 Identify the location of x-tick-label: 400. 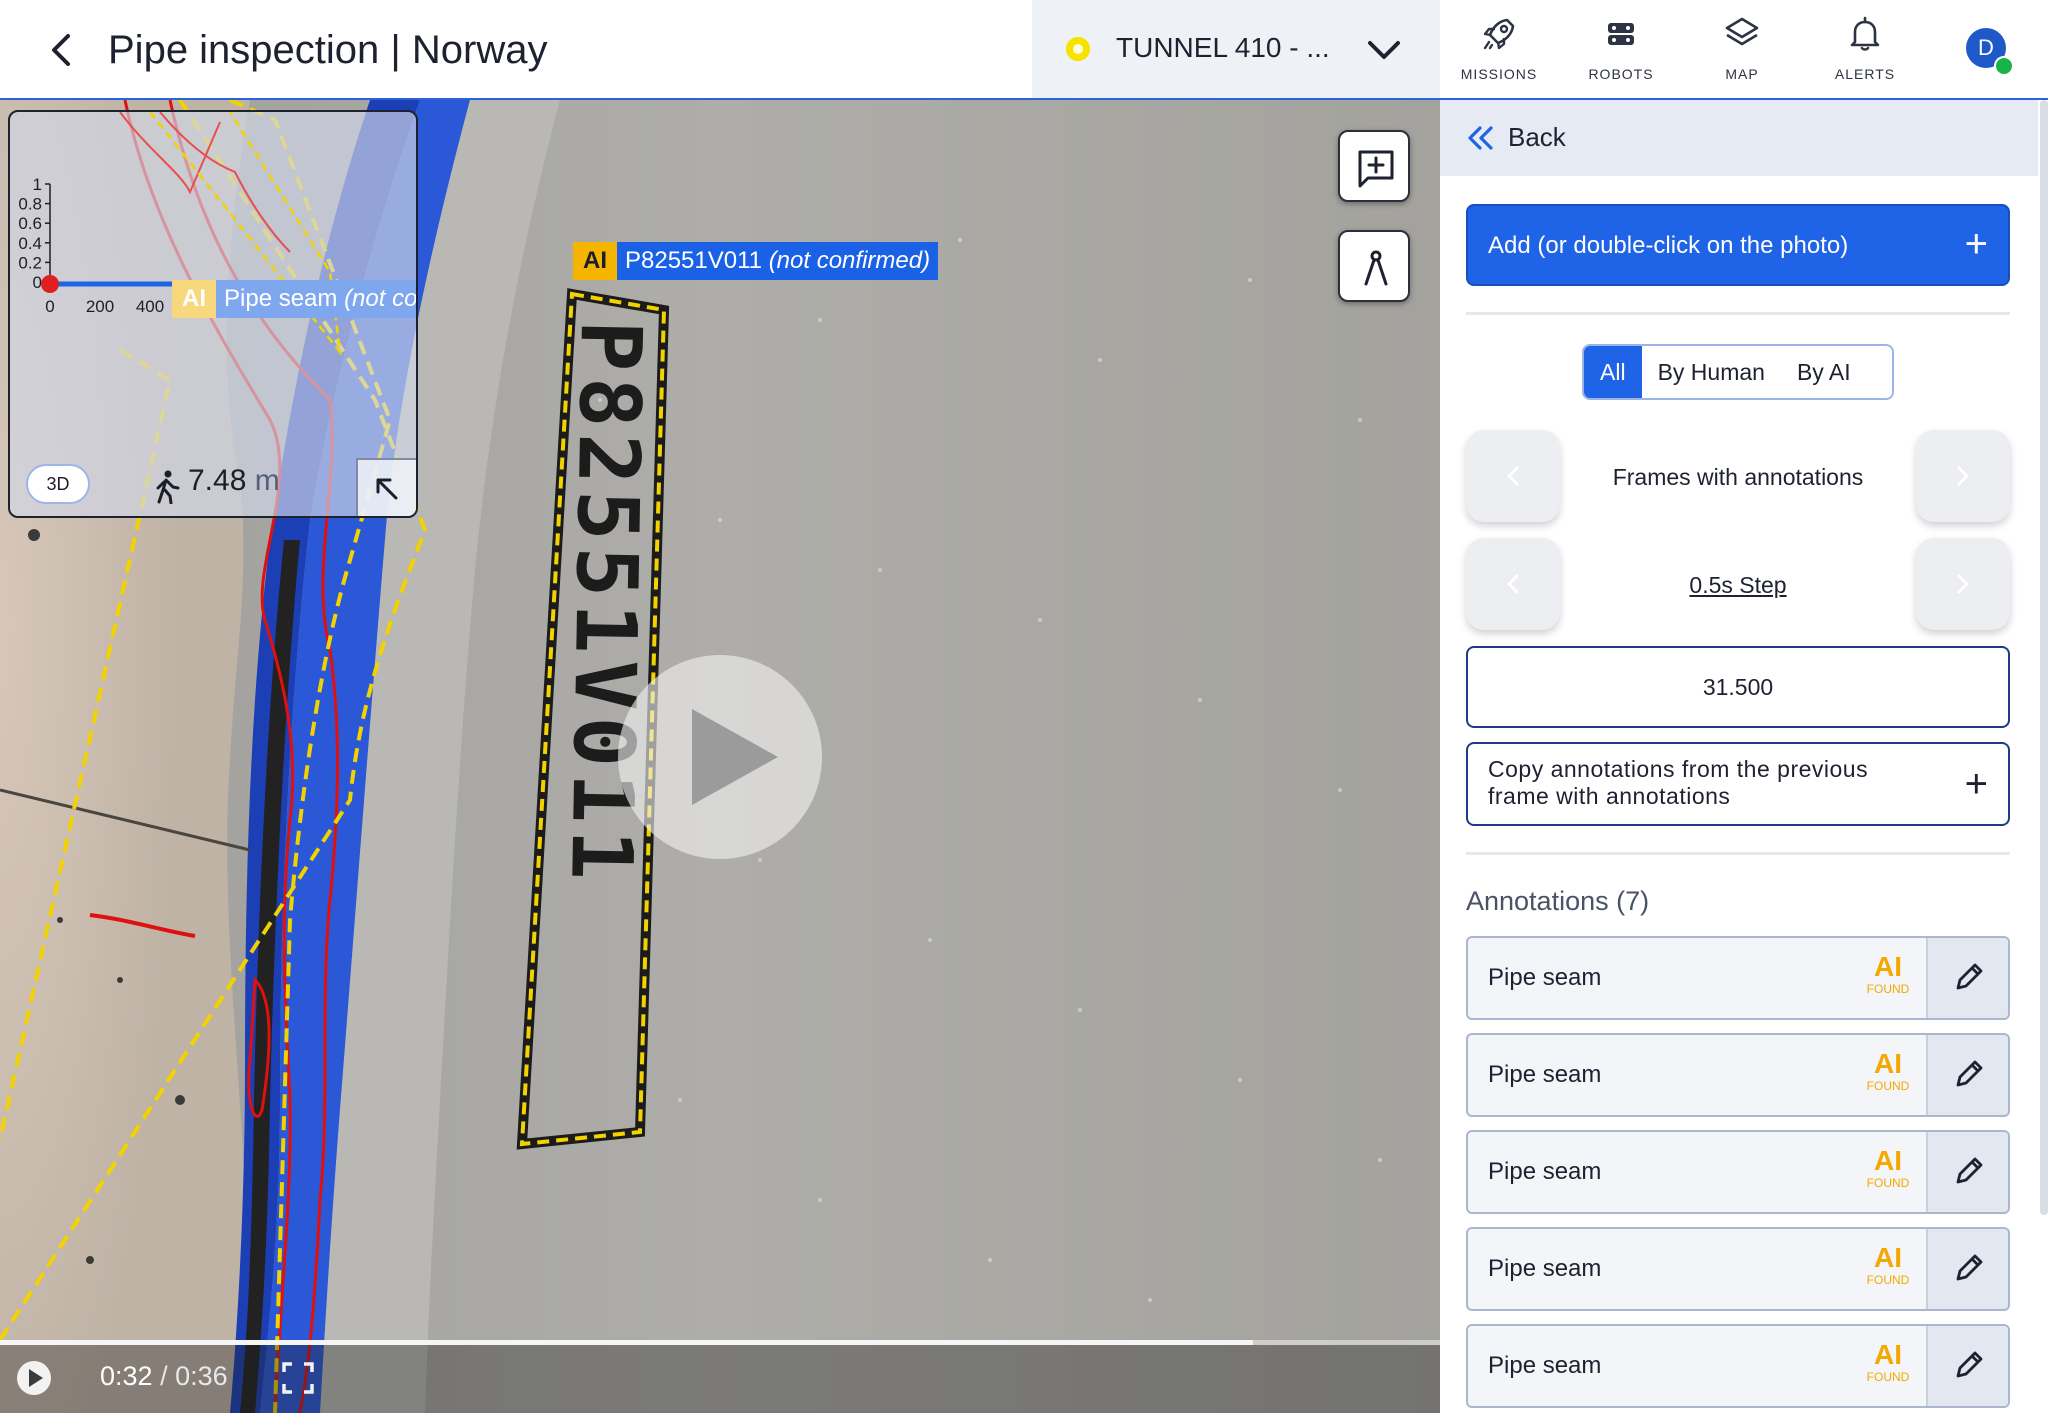
(150, 306).